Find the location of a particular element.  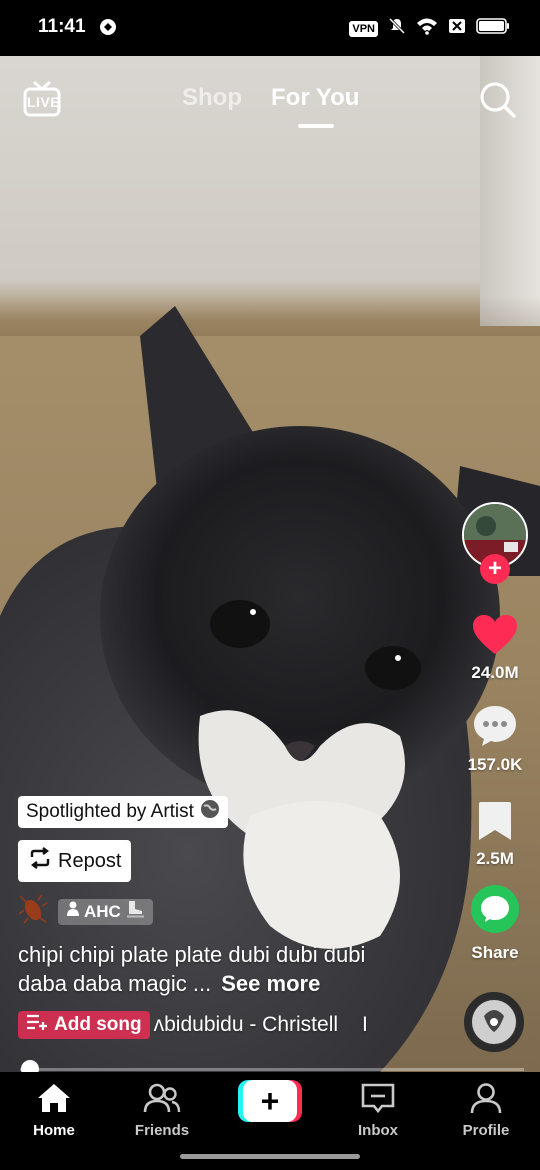

tab-for-you: For You is located at coordinates (315, 98).